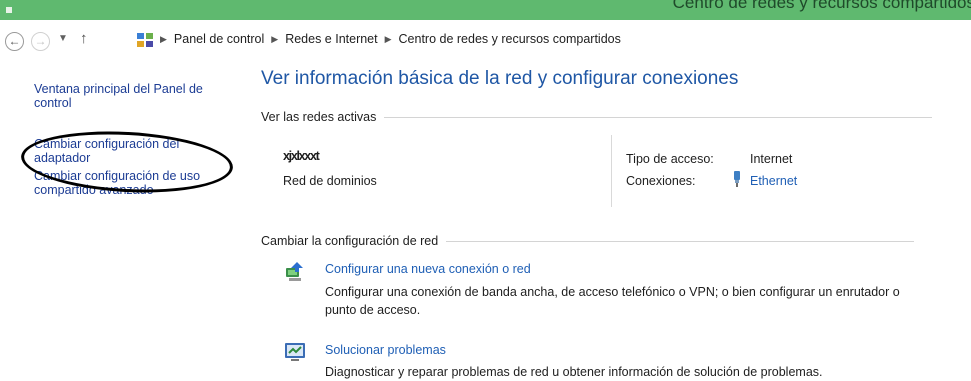  Describe the element at coordinates (9, 10) in the screenshot. I see `system-menu-icon` at that location.